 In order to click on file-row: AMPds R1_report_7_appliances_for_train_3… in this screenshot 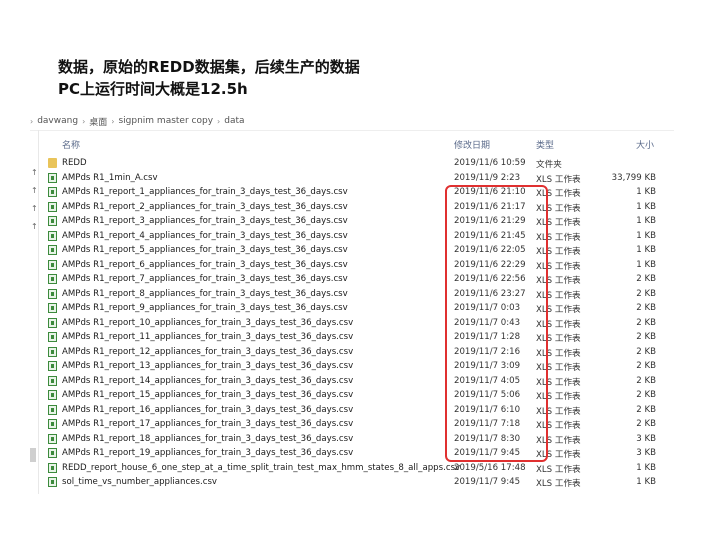, I will do `click(360, 279)`.